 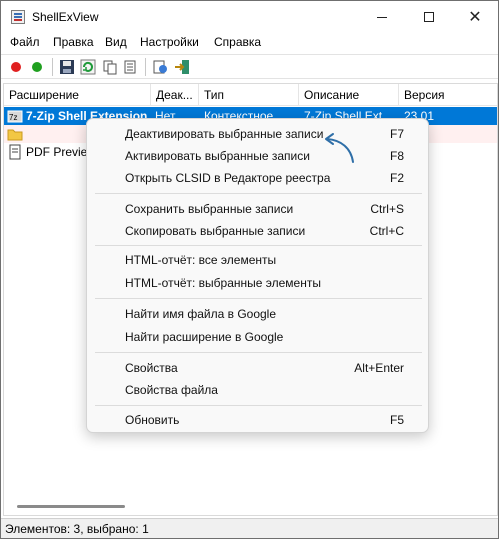 I want to click on menu-item-label: Найти имя файла в Google, so click(x=201, y=314).